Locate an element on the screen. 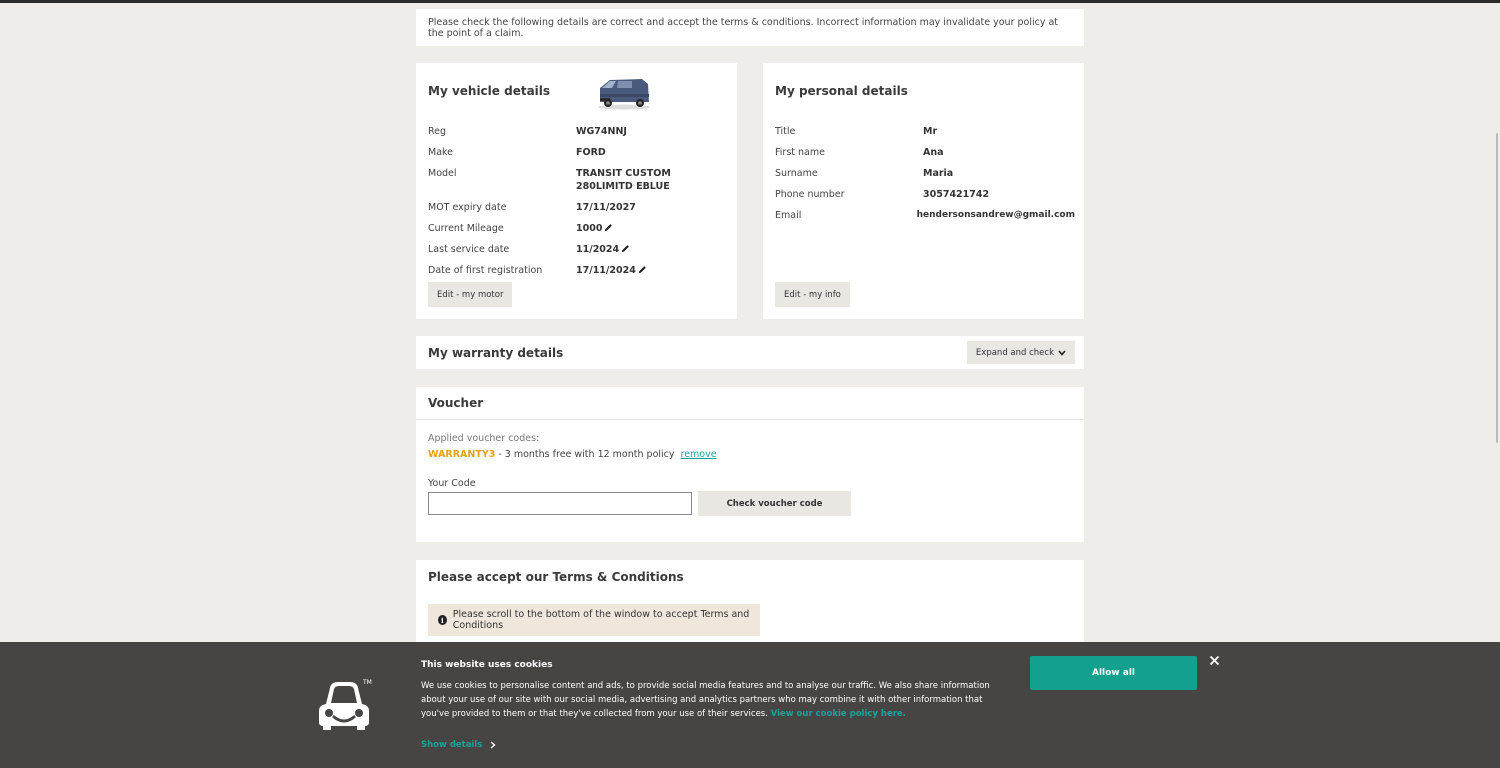  personal-row-phone: Phone number 3057421742 is located at coordinates (925, 194).